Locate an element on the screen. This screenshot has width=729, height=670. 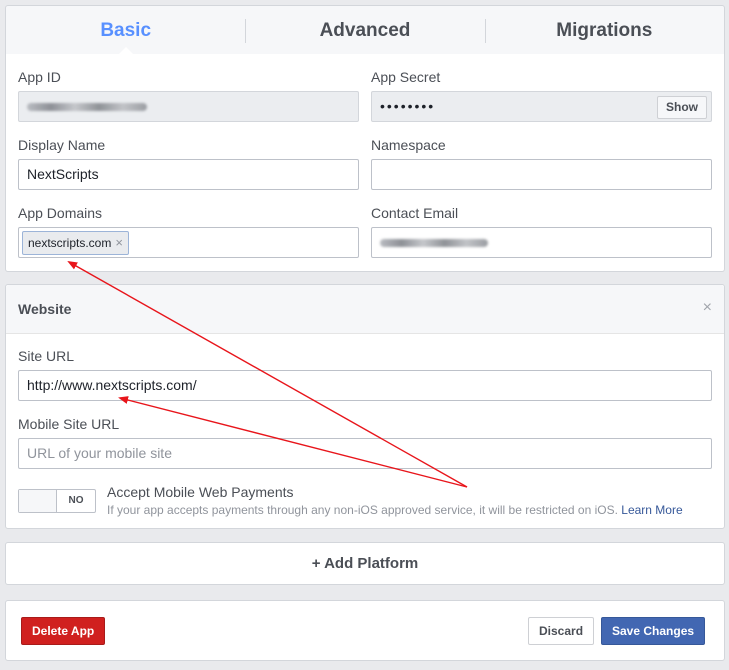
delete-app-button: Delete App is located at coordinates (63, 631).